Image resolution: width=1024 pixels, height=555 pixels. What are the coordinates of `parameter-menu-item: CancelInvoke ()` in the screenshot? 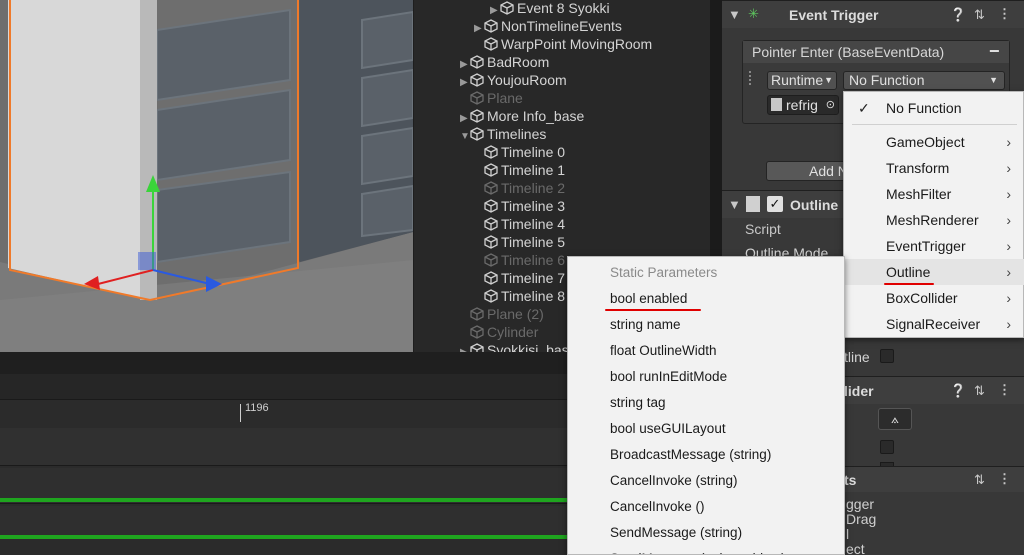 It's located at (657, 506).